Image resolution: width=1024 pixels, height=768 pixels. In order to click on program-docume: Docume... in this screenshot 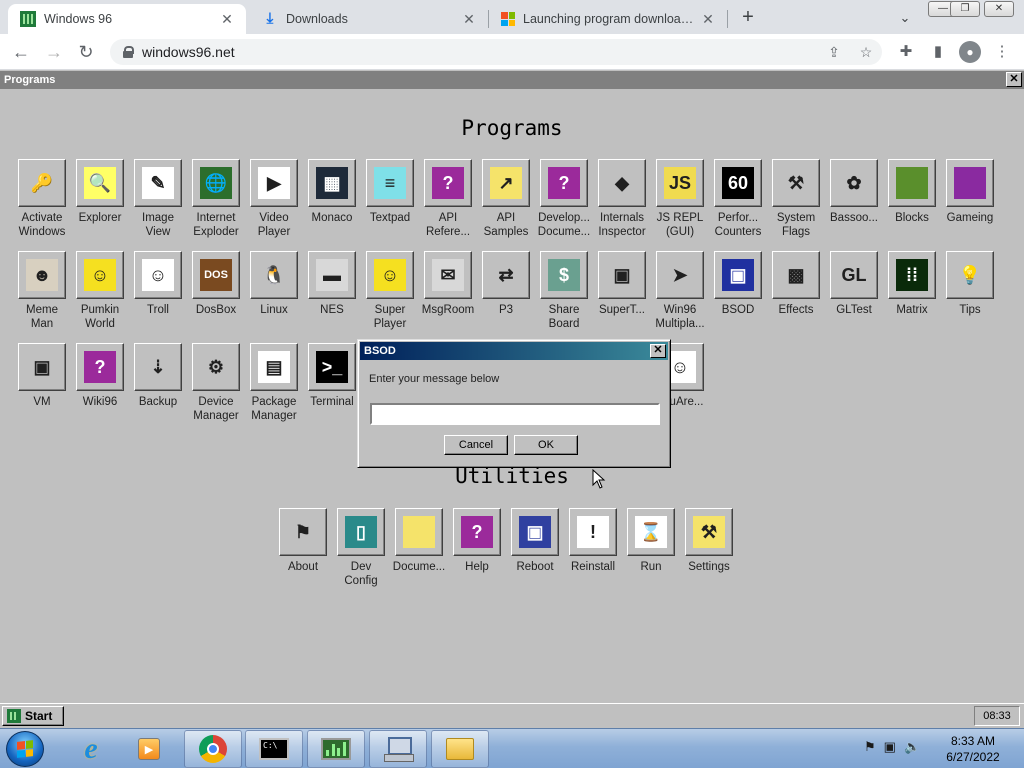, I will do `click(419, 541)`.